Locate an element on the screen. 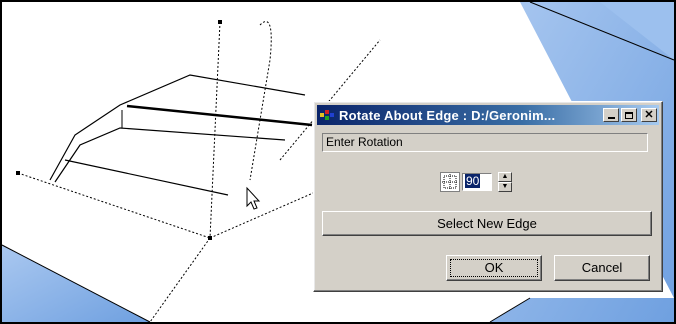 This screenshot has height=324, width=676. rotation-input: 90 is located at coordinates (477, 182).